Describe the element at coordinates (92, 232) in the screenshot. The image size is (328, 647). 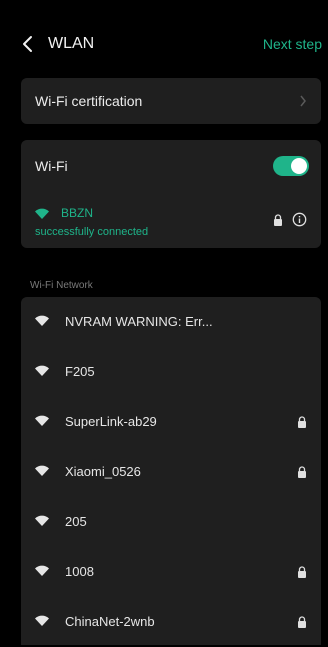
I see `connected-status: successfully connected` at that location.